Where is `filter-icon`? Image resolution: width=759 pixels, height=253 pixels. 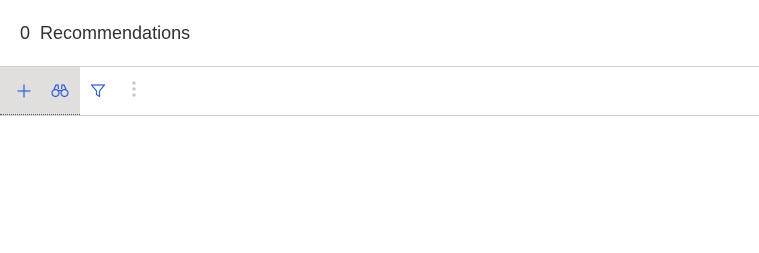
filter-icon is located at coordinates (98, 91).